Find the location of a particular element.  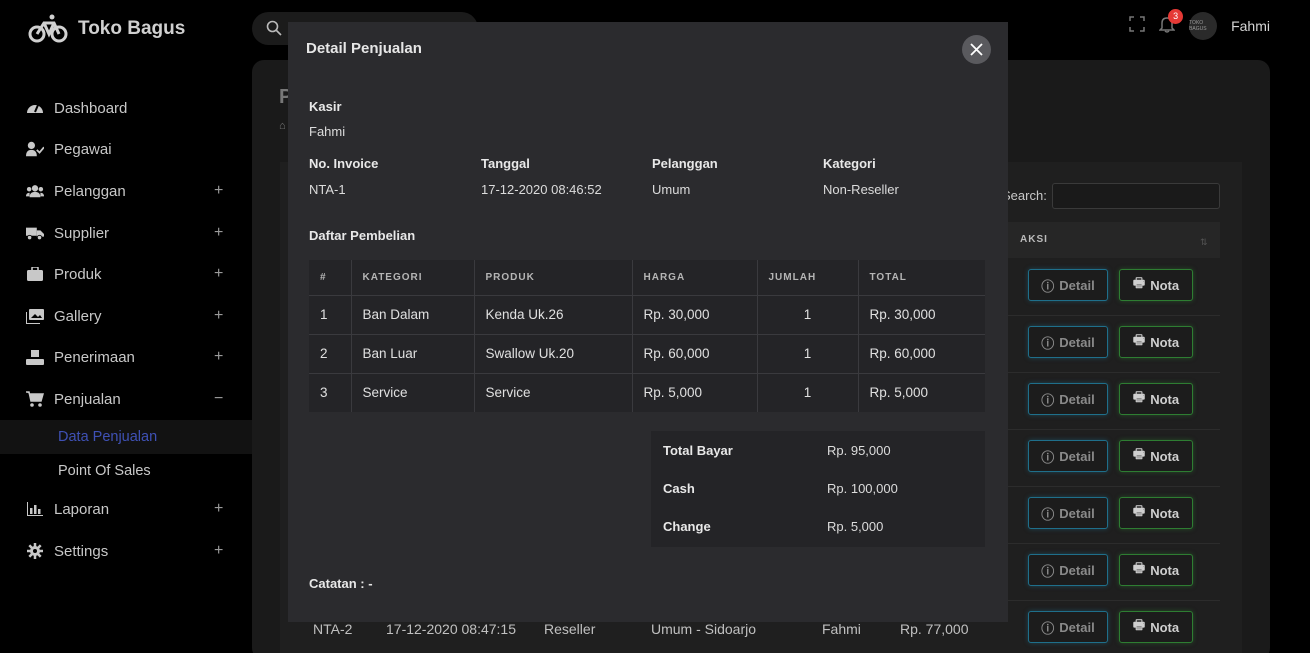

cell-kategori: Reseller is located at coordinates (570, 629).